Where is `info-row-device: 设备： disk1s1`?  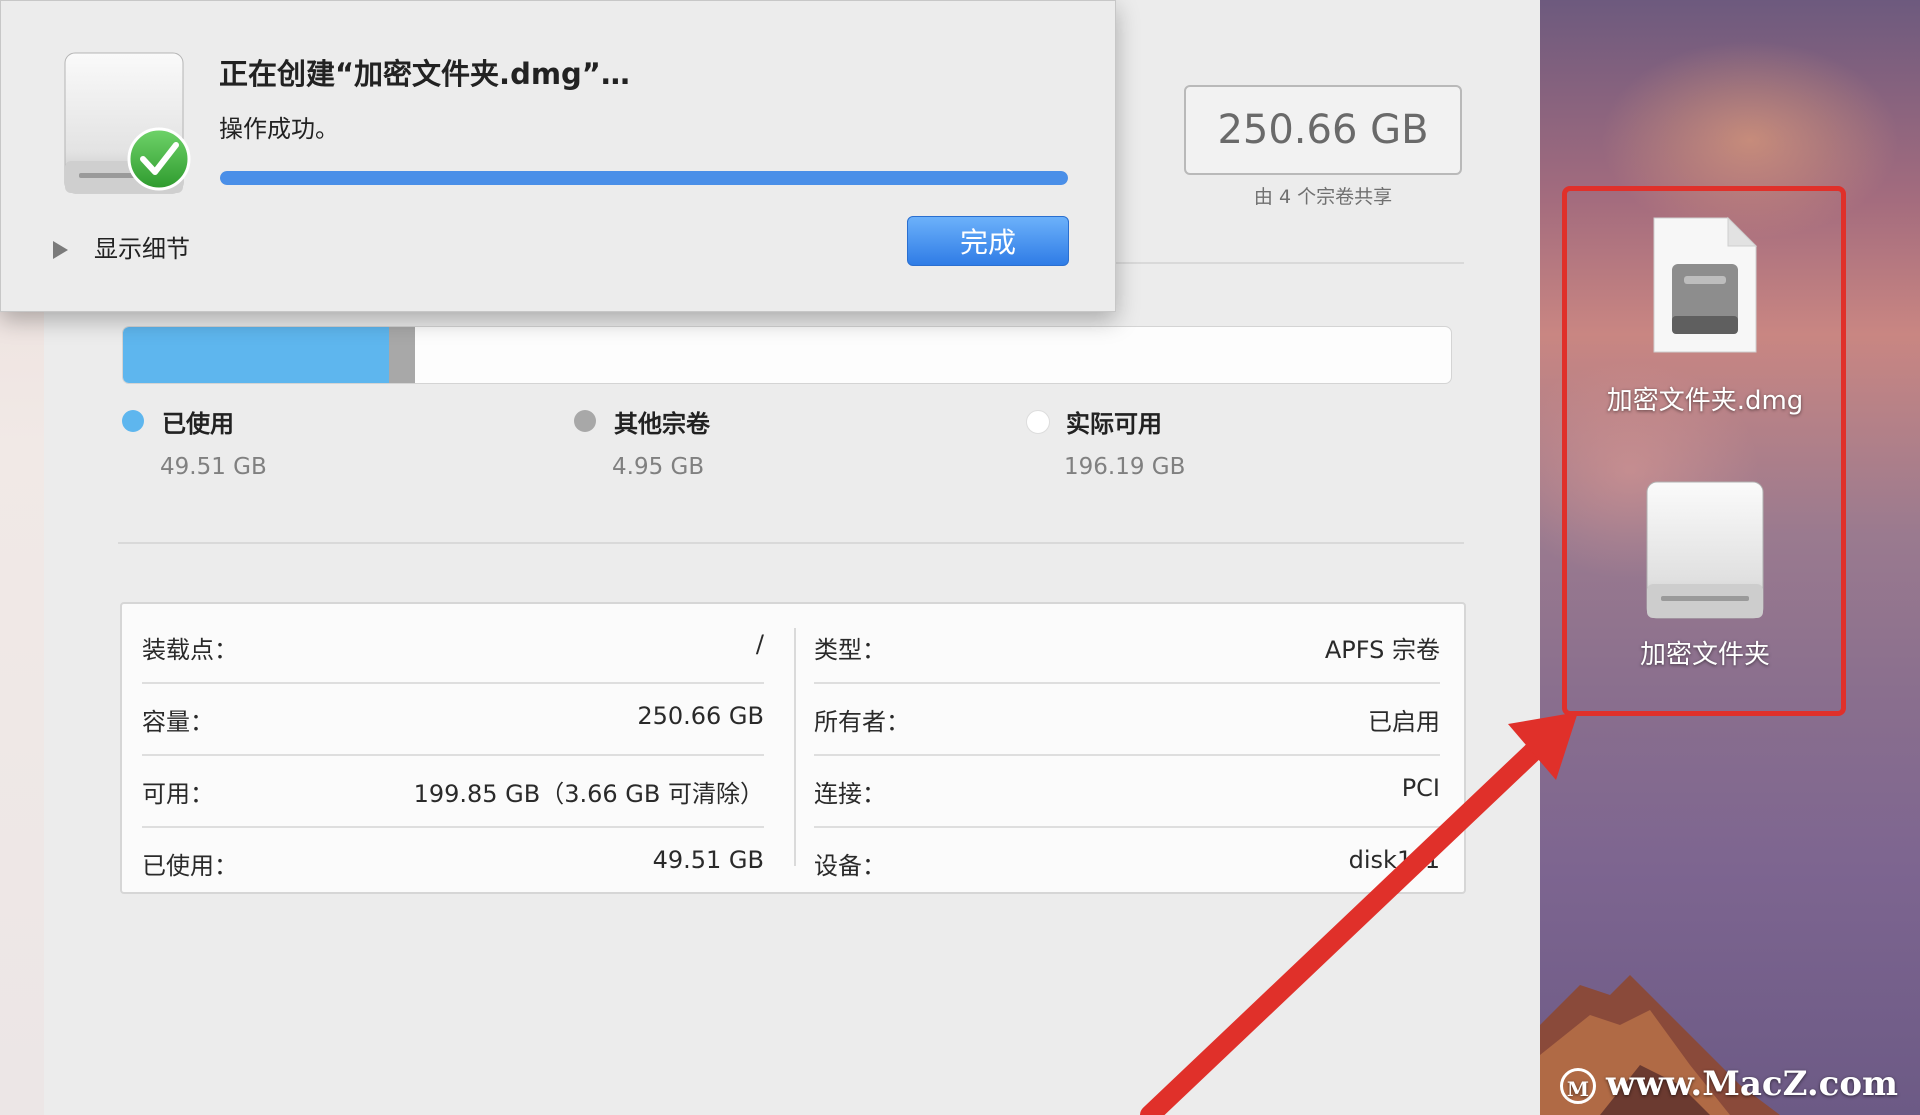
info-row-device: 设备： disk1s1 is located at coordinates (1127, 864).